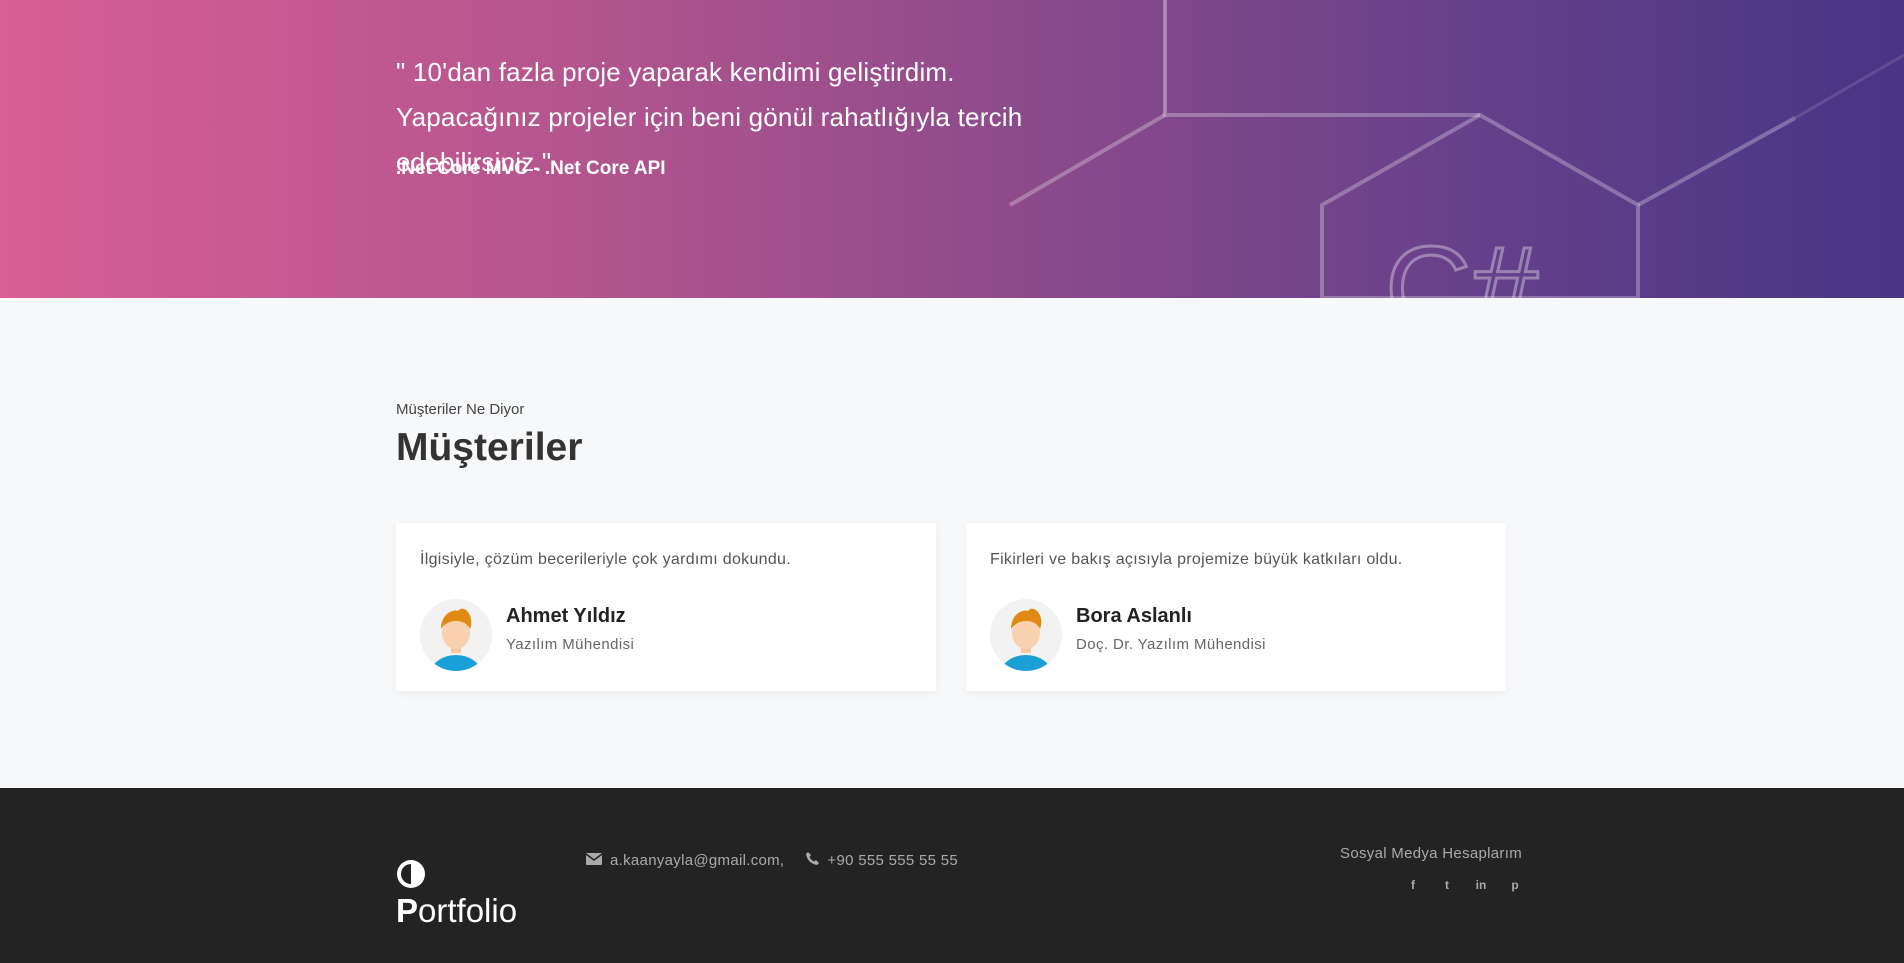  What do you see at coordinates (531, 168) in the screenshot?
I see `hero-tech: .Net Core MVC - .Net Core API` at bounding box center [531, 168].